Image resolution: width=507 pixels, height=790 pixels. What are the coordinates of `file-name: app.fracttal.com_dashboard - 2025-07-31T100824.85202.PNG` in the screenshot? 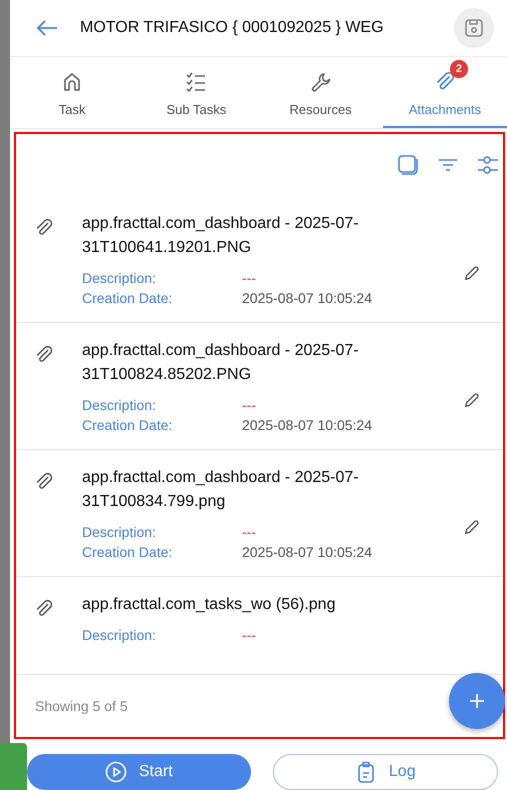 It's located at (221, 363).